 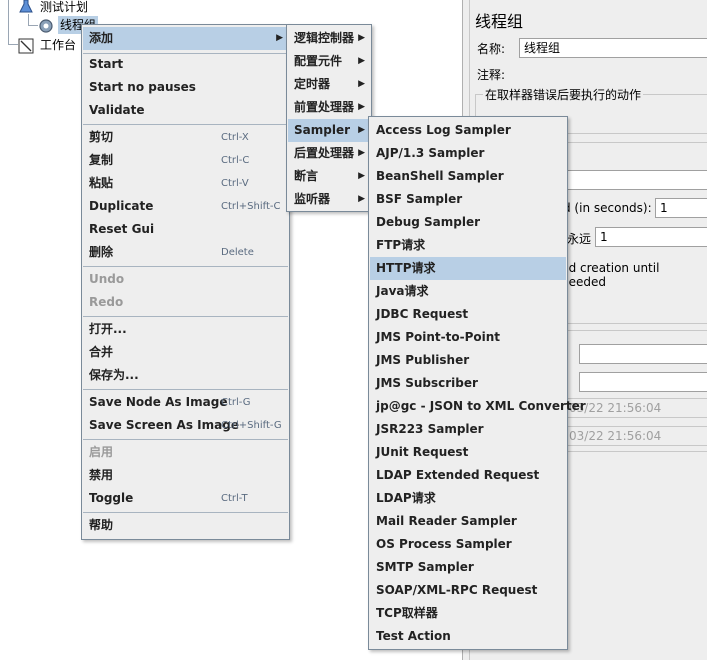 What do you see at coordinates (101, 525) in the screenshot?
I see `menu-item-label: 帮助` at bounding box center [101, 525].